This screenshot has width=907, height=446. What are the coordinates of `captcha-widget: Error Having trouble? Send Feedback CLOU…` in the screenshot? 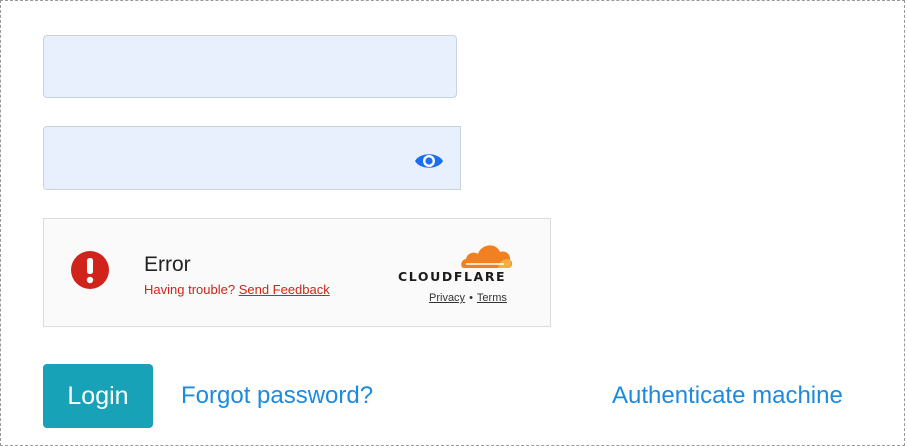 It's located at (297, 272).